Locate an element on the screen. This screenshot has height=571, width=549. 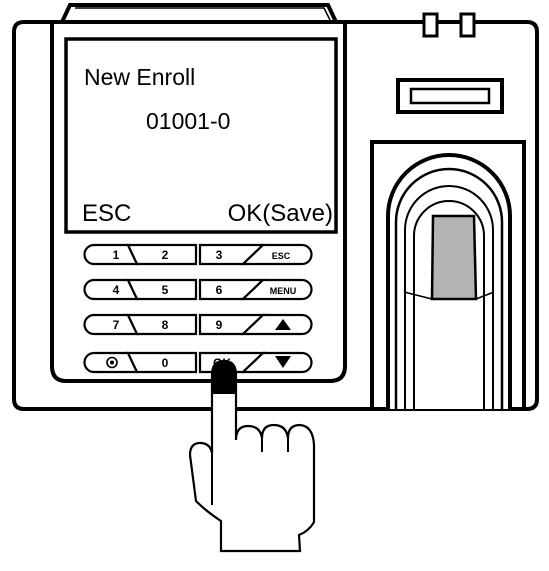
fingerprint-sensor is located at coordinates (448, 275).